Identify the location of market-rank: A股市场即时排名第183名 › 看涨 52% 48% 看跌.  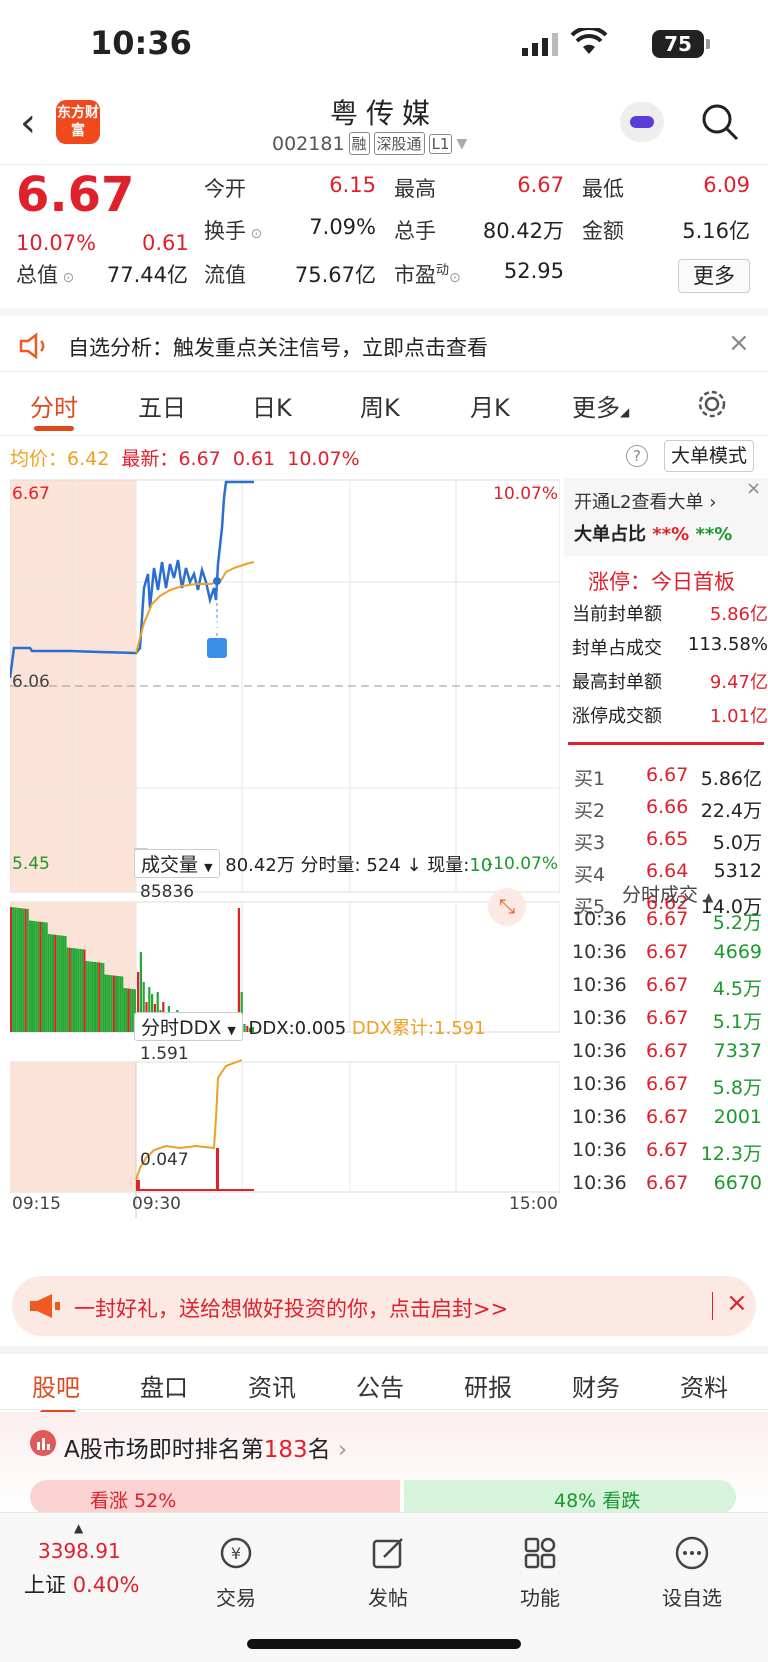
(384, 1463).